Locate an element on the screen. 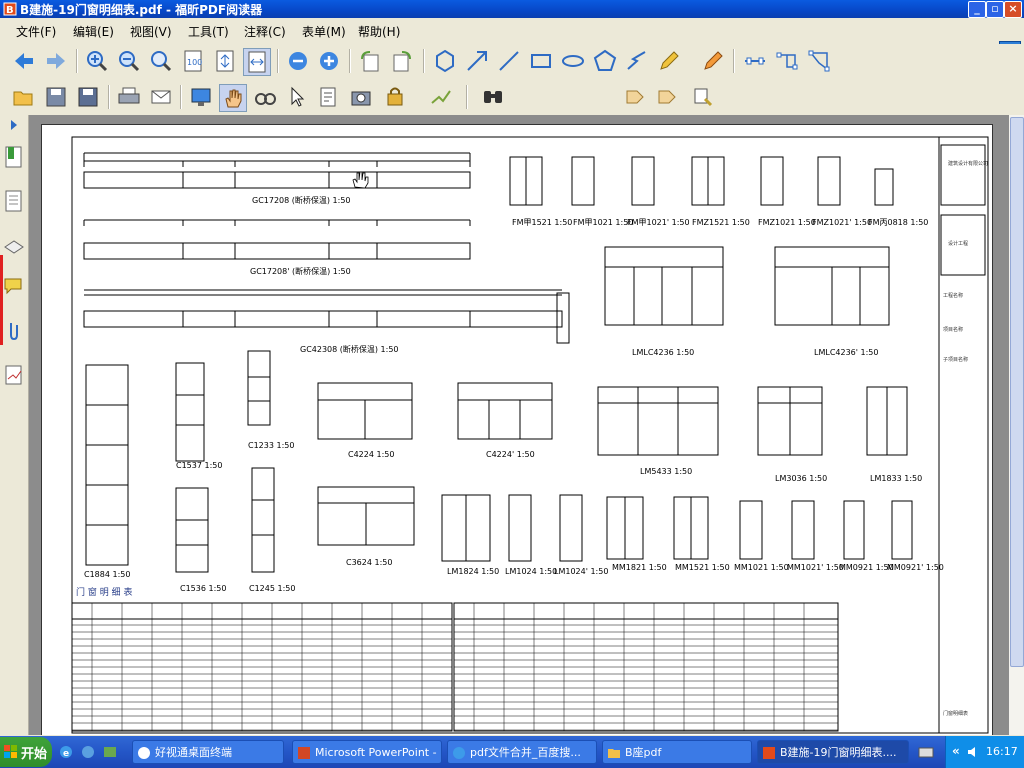 This screenshot has height=768, width=1024. zoom-plus-button is located at coordinates (329, 61).